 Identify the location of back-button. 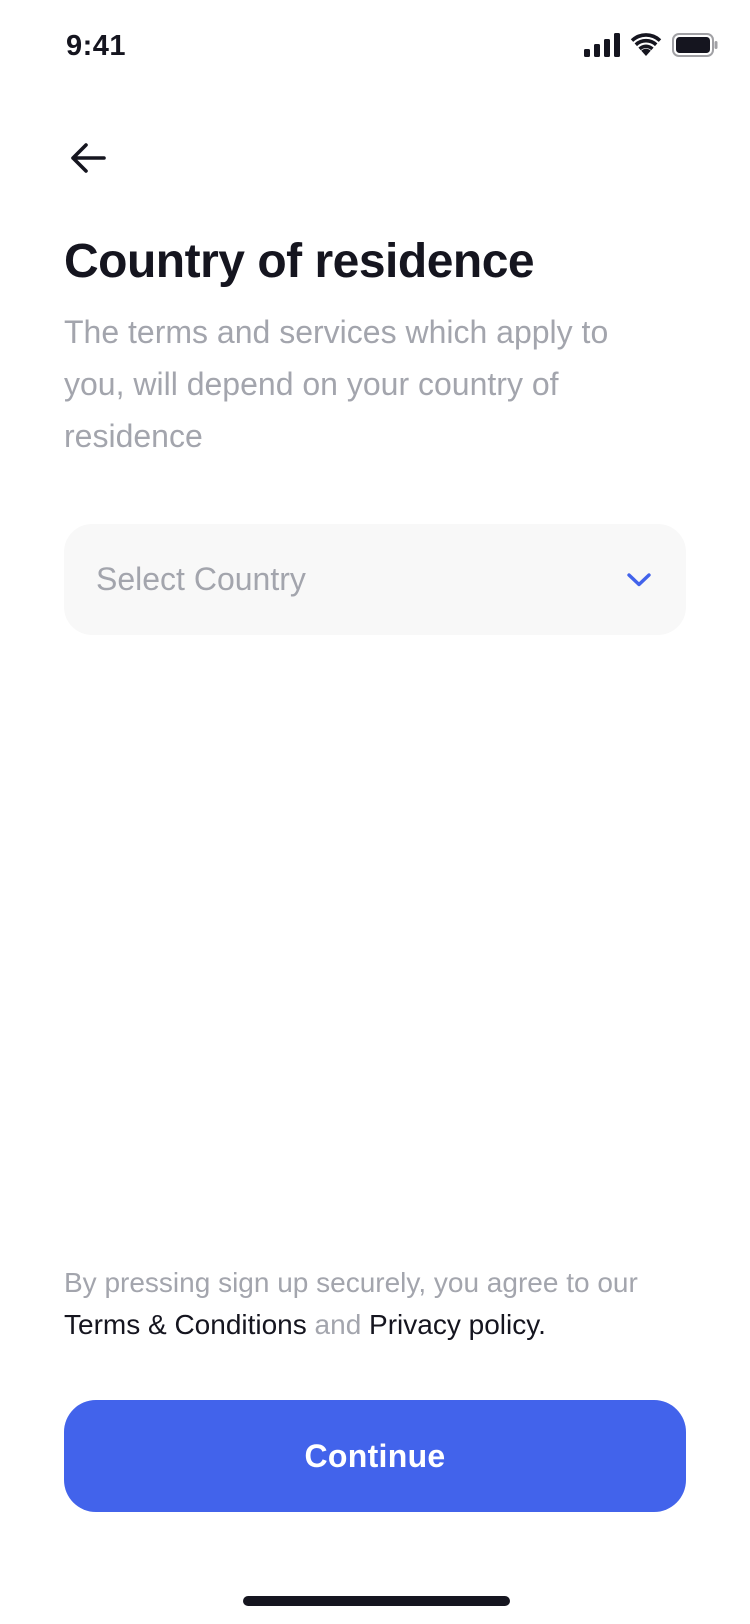
(88, 160).